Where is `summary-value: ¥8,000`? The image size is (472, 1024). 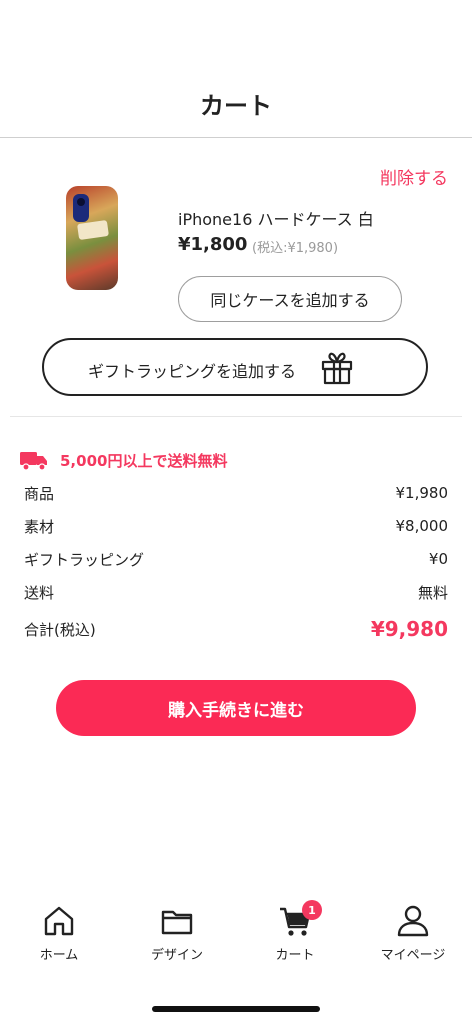
summary-value: ¥8,000 is located at coordinates (422, 526).